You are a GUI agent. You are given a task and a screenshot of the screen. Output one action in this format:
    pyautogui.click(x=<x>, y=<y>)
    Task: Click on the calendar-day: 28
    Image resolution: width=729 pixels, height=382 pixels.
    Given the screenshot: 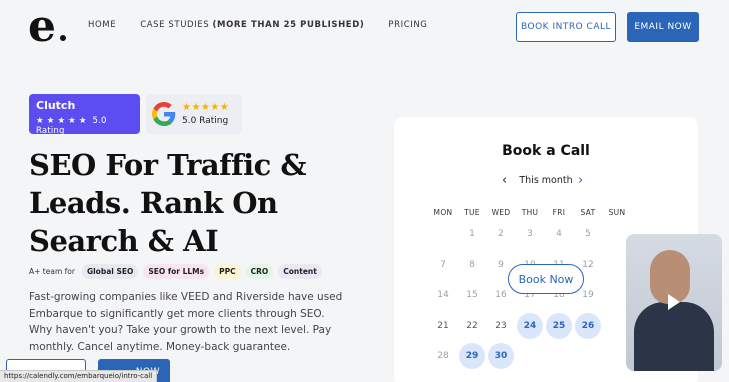 What is the action you would take?
    pyautogui.click(x=443, y=356)
    